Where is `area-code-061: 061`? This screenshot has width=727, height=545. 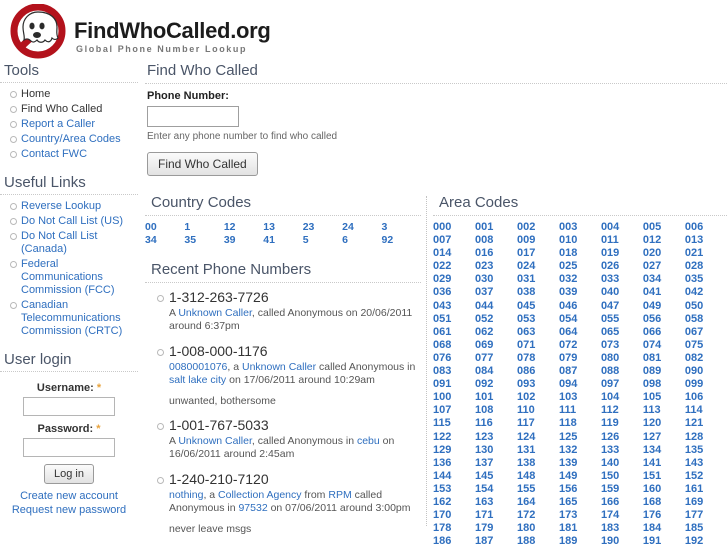
area-code-061: 061 is located at coordinates (454, 332).